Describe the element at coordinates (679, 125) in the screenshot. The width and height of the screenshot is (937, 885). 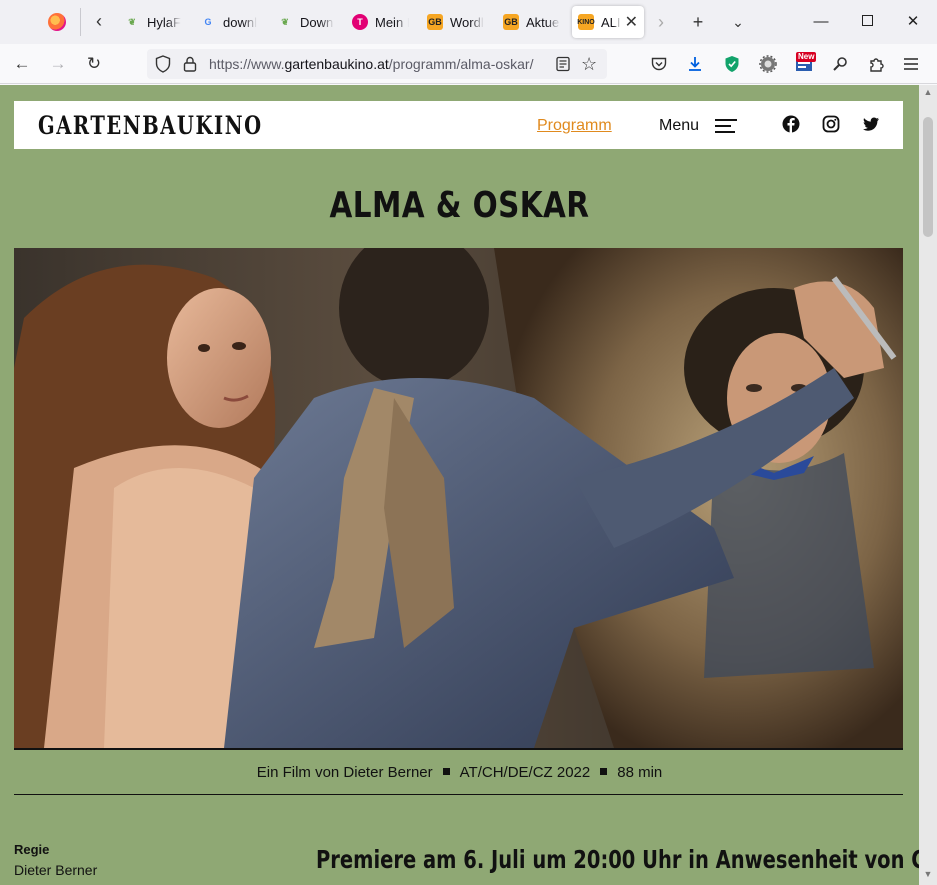
I see `menu-label: Menu` at that location.